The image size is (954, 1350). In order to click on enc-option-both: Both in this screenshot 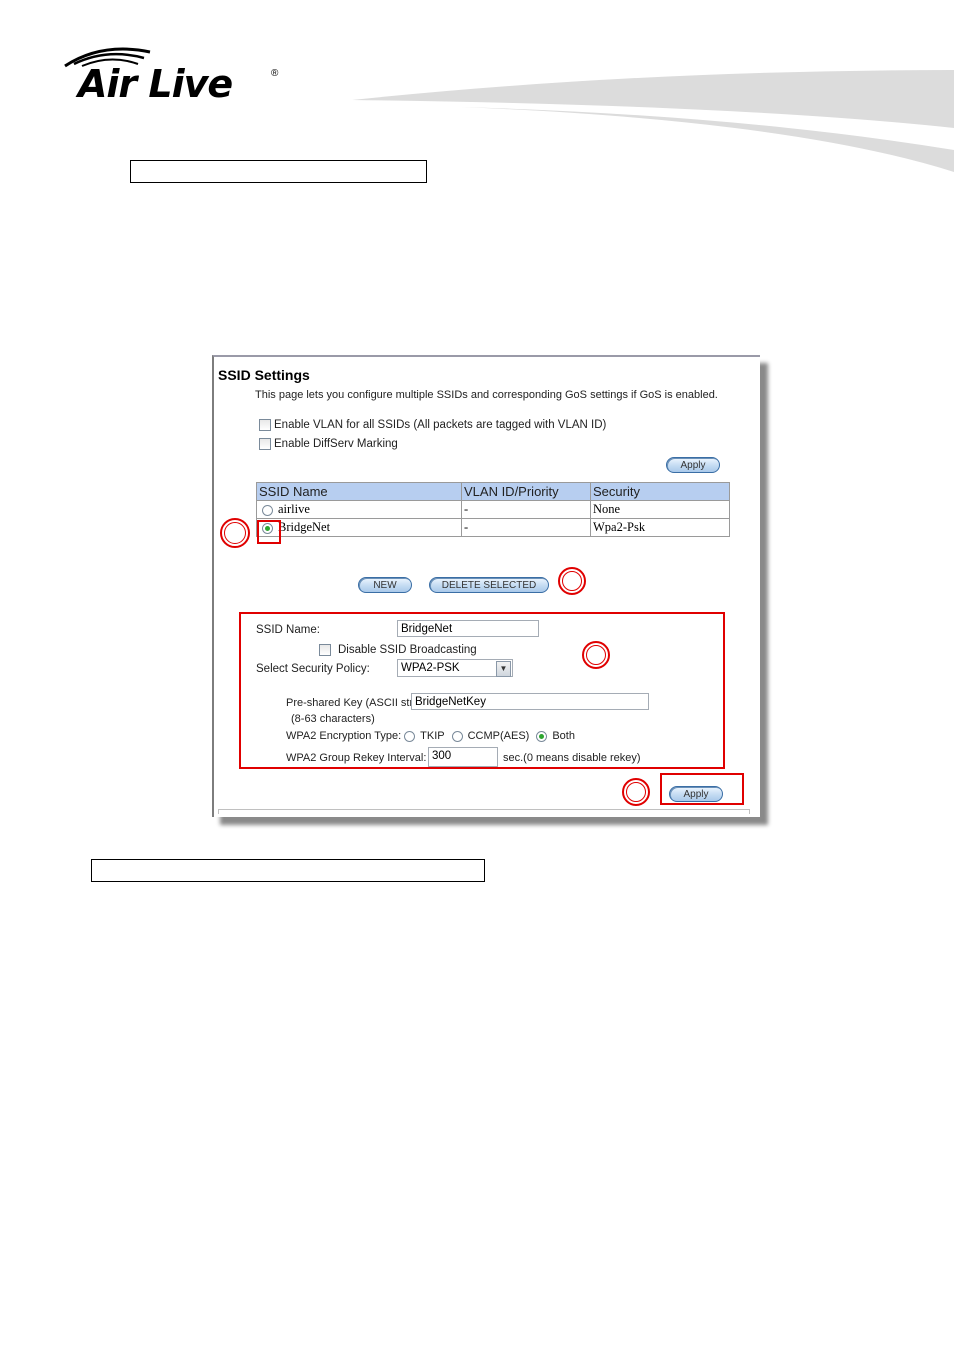, I will do `click(563, 736)`.